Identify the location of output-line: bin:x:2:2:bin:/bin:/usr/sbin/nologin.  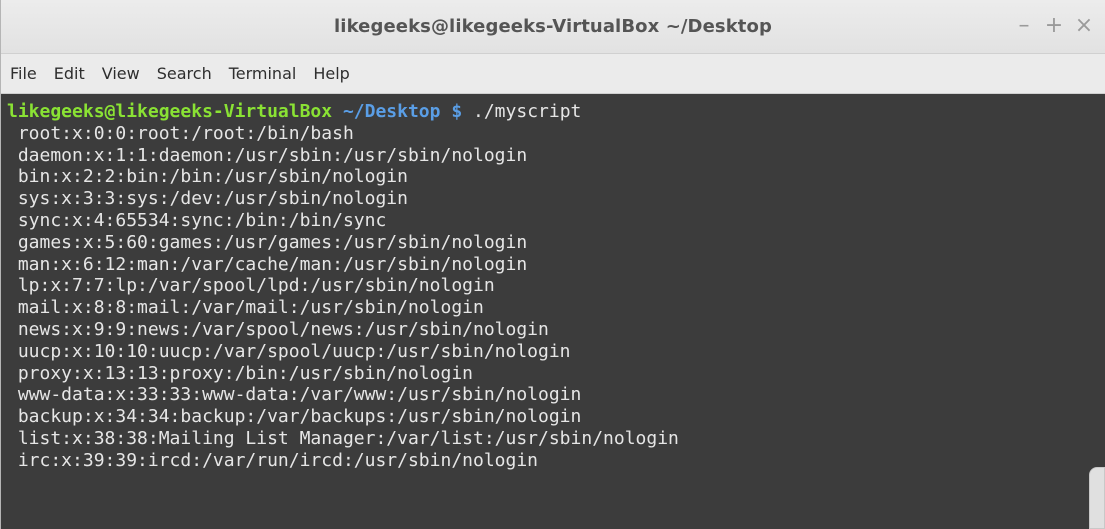
(207, 177).